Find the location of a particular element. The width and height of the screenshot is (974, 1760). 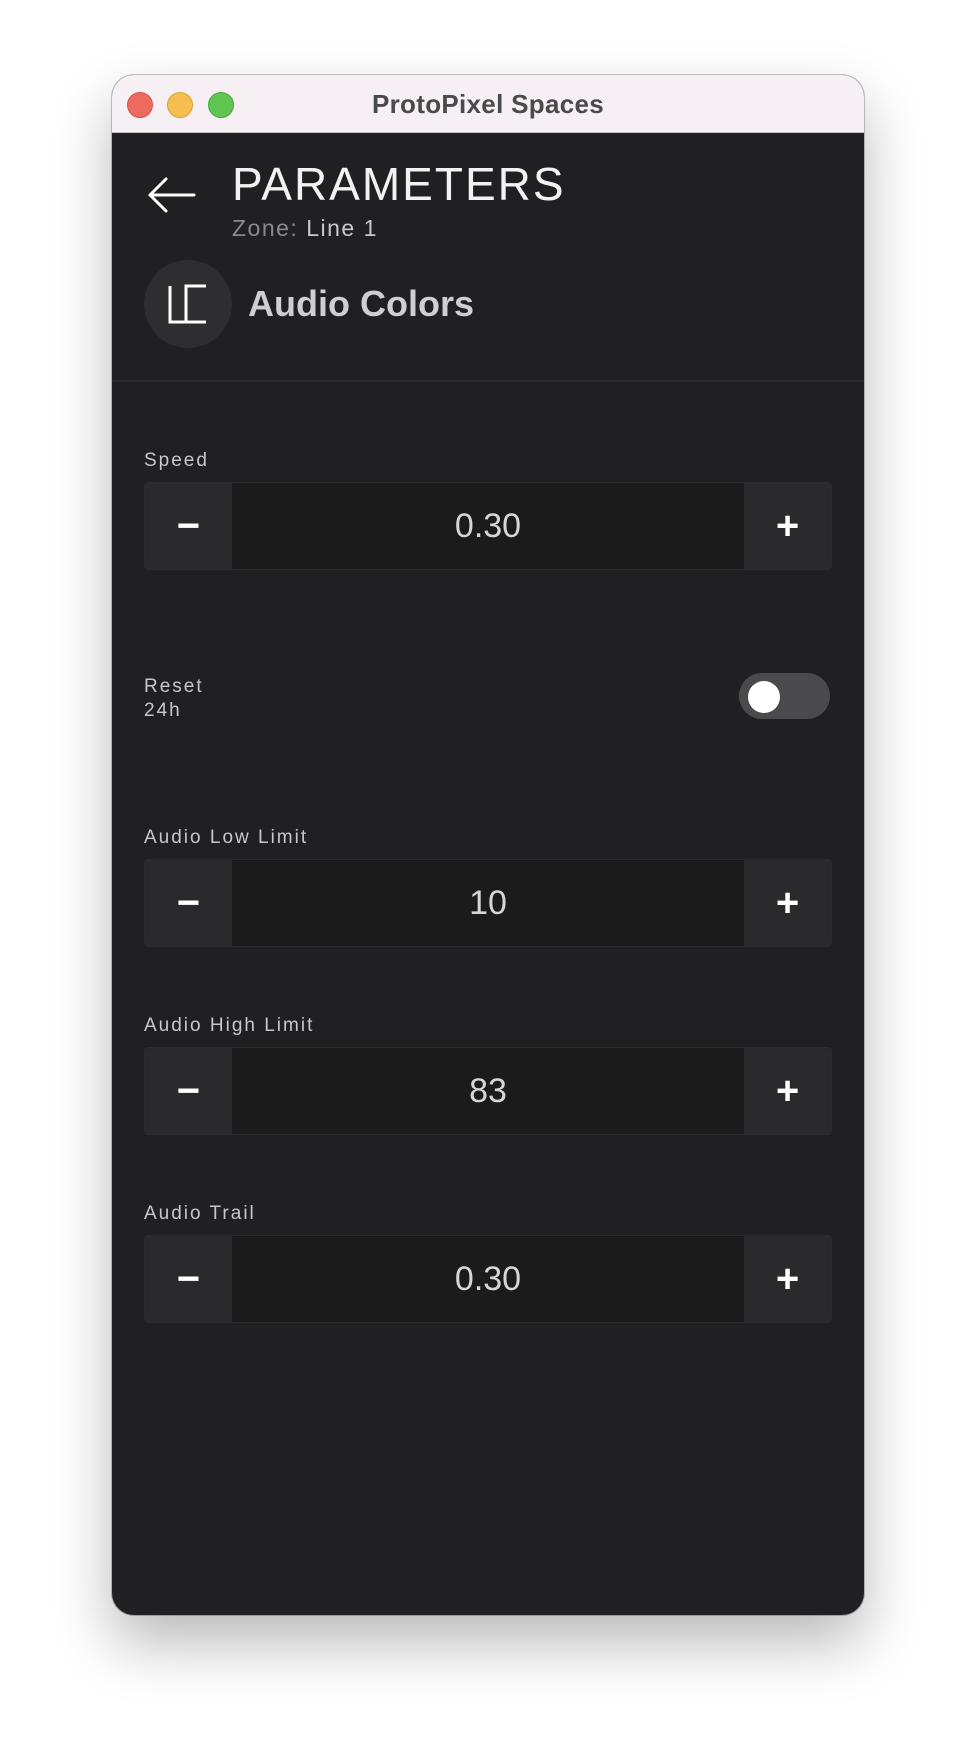

audio-trail-increment-button: + is located at coordinates (787, 1279).